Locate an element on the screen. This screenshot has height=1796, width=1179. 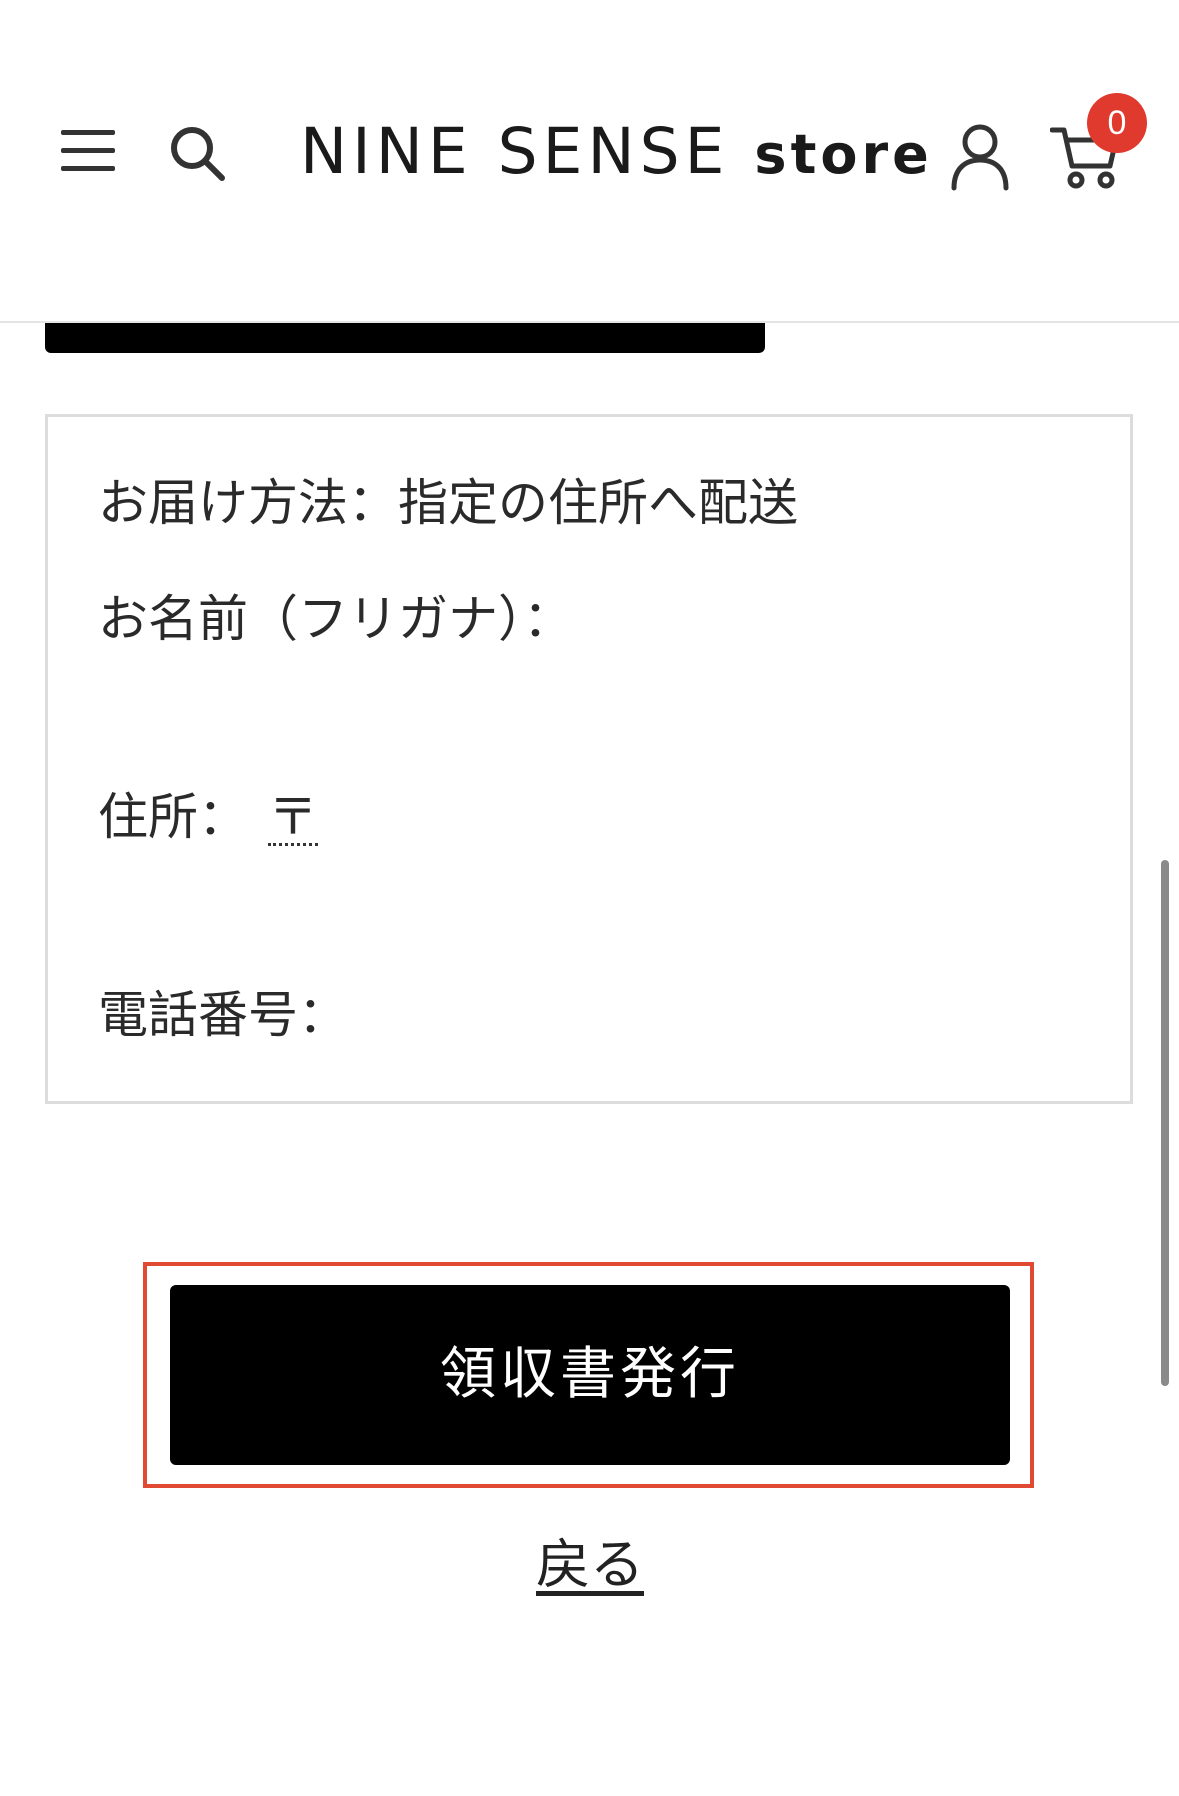
phone-label: 電話番号： is located at coordinates (223, 1015).